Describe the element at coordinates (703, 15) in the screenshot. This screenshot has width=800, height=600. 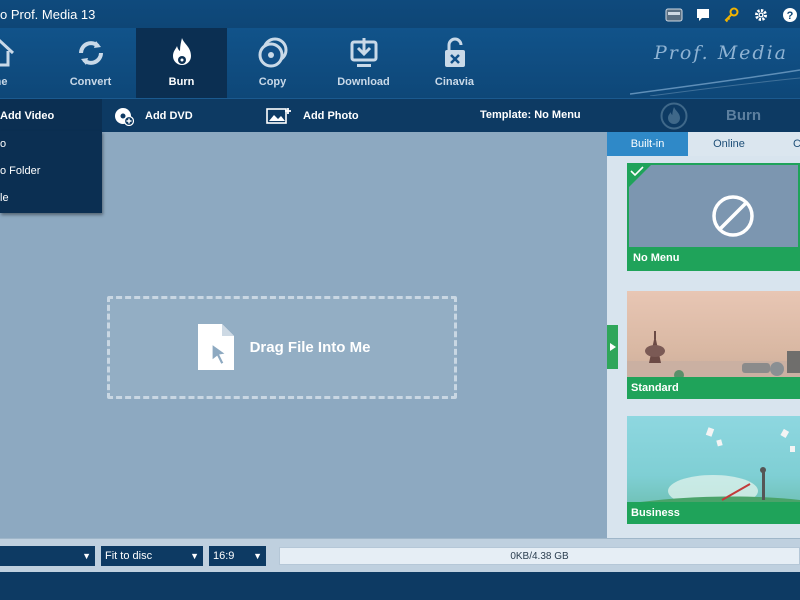
I see `feedback-icon` at that location.